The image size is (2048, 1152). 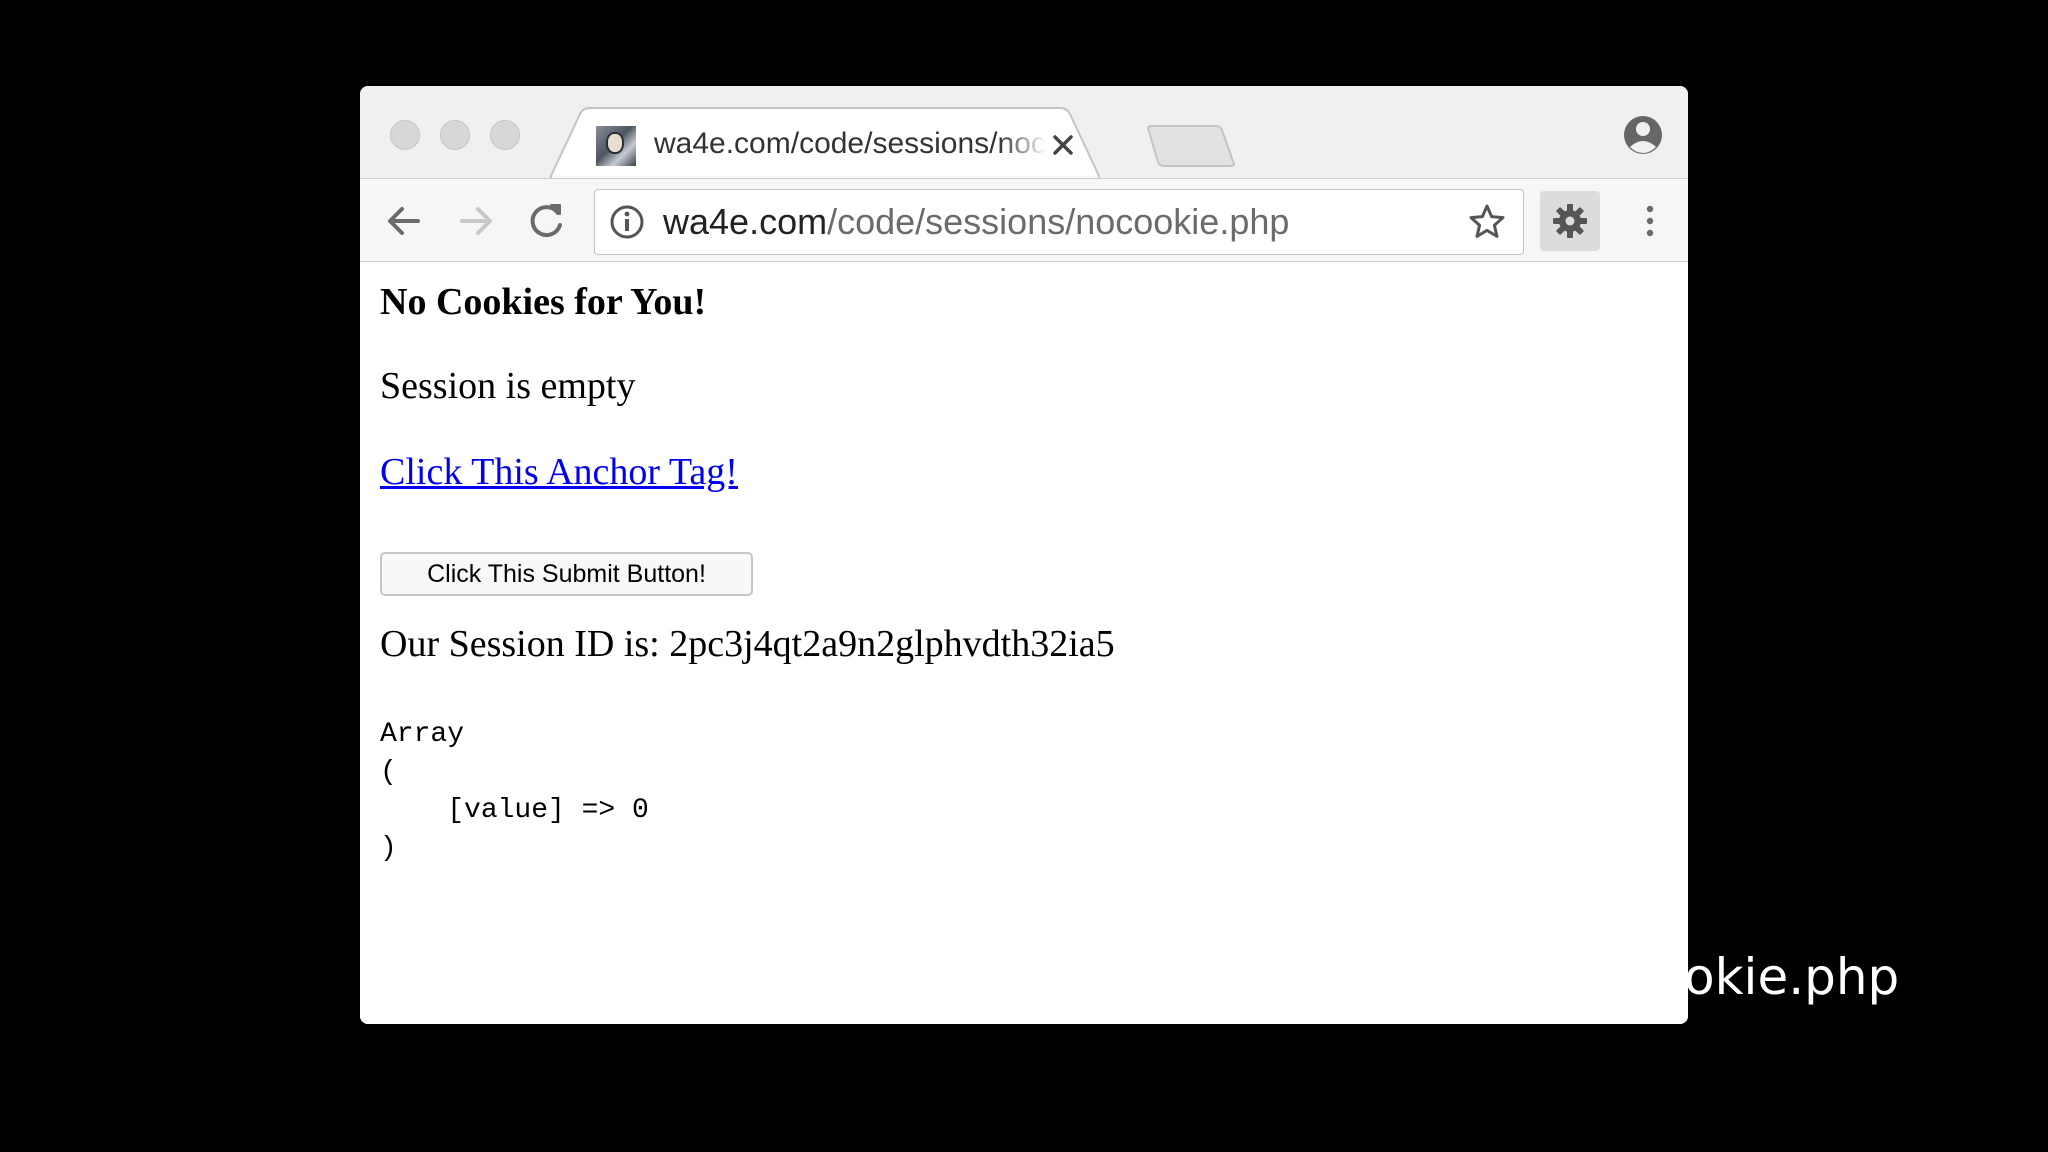 What do you see at coordinates (1643, 135) in the screenshot?
I see `profile-icon` at bounding box center [1643, 135].